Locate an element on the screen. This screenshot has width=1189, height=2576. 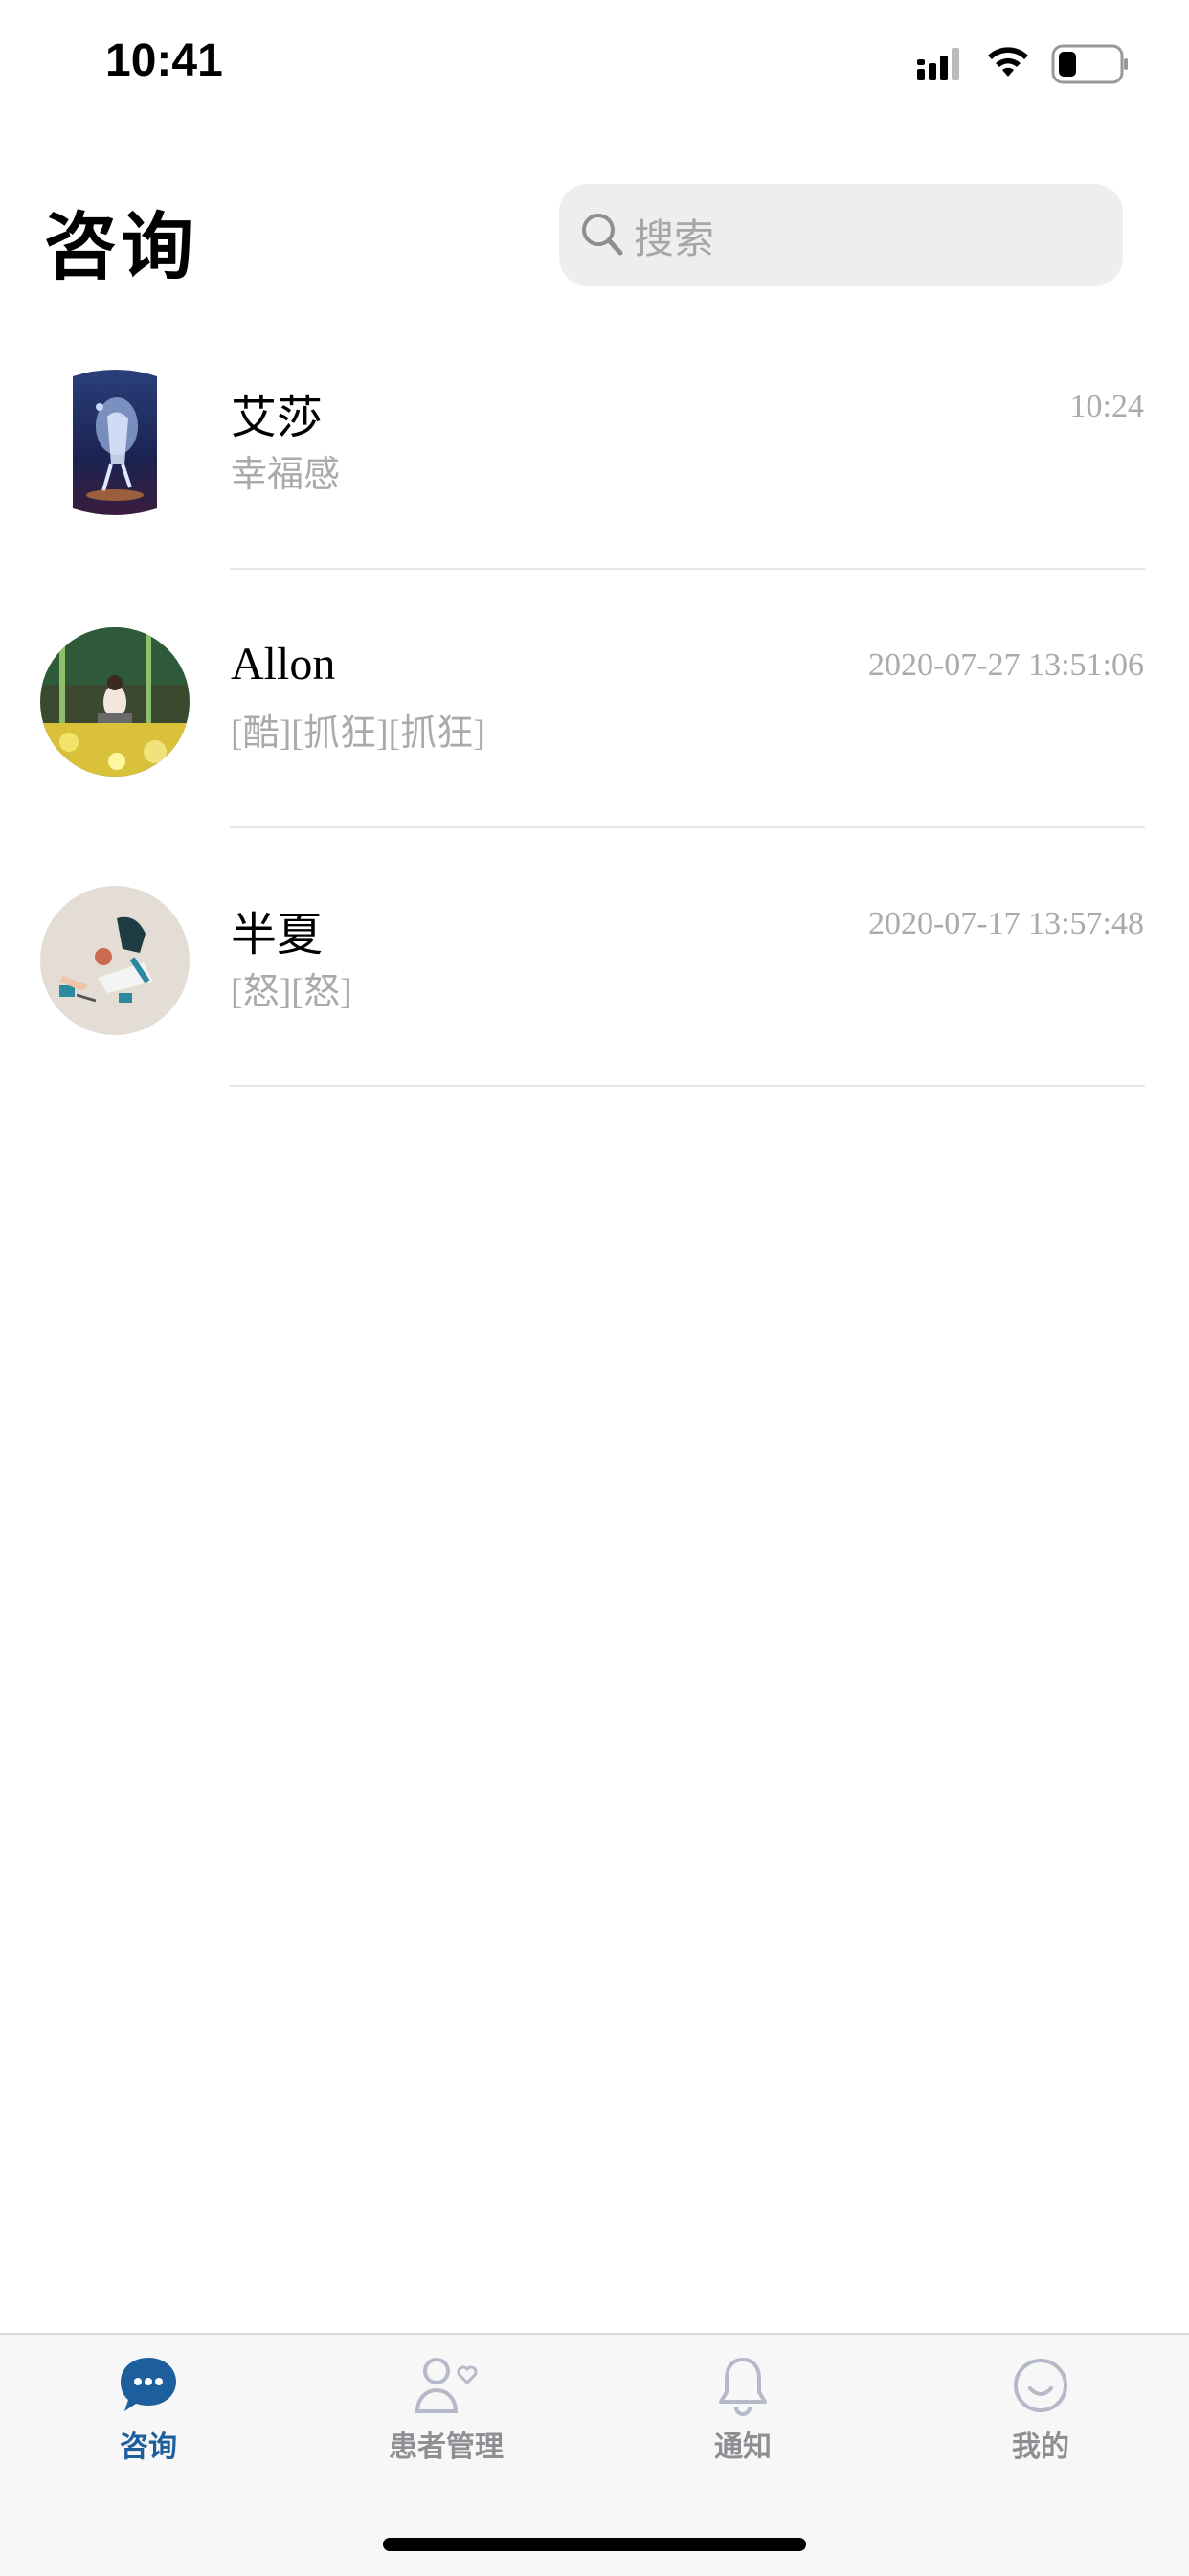
tab-label: 我的 is located at coordinates (1040, 2447).